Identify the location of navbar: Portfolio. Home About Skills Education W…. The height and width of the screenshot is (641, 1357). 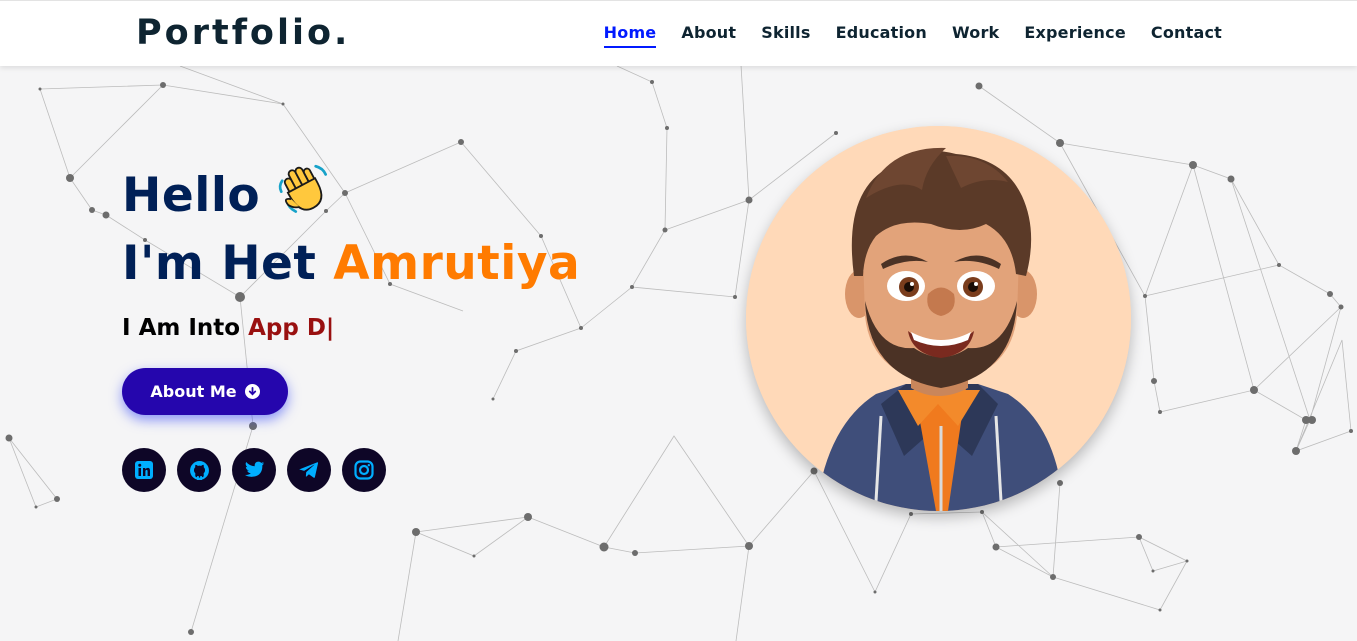
(678, 33).